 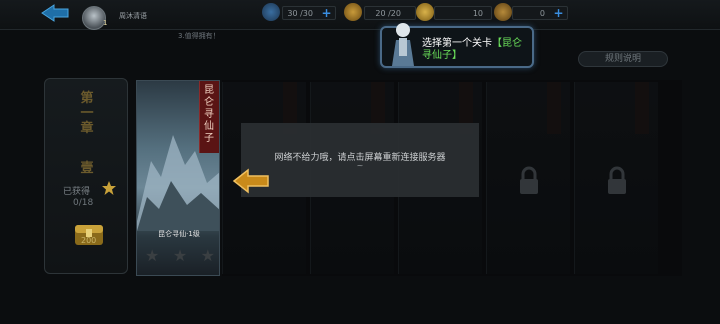 I want to click on left-arrow-icon, so click(x=252, y=181).